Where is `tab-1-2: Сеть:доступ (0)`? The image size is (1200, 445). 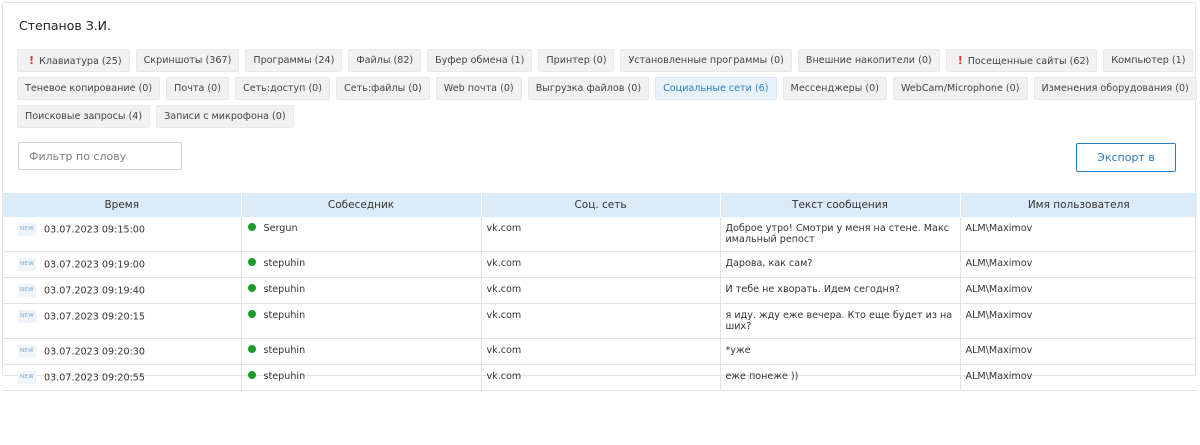
tab-1-2: Сеть:доступ (0) is located at coordinates (283, 88).